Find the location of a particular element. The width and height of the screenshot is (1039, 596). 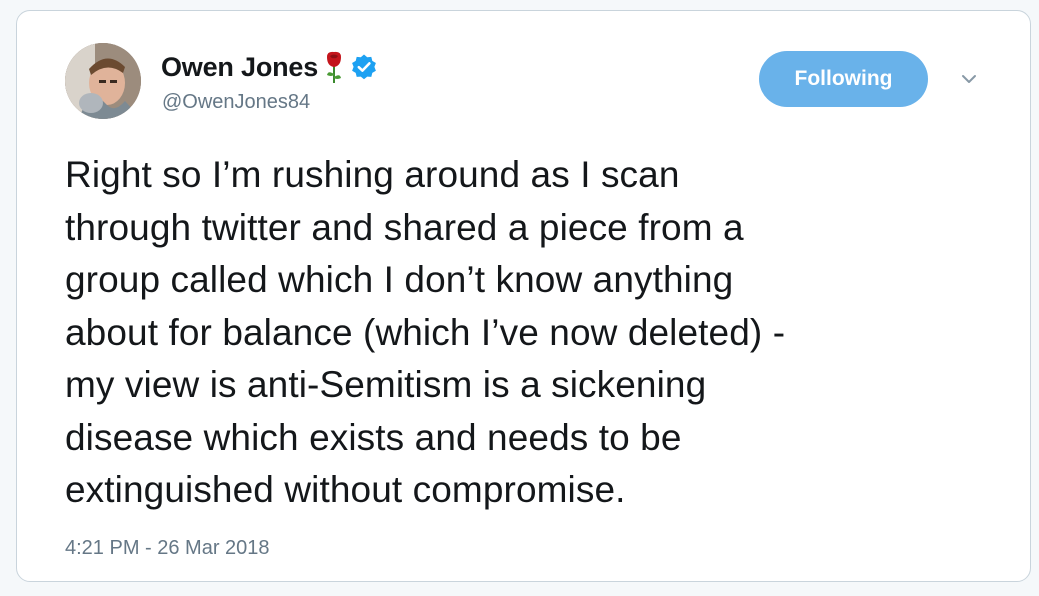

author-name: Owen Jones is located at coordinates (239, 67).